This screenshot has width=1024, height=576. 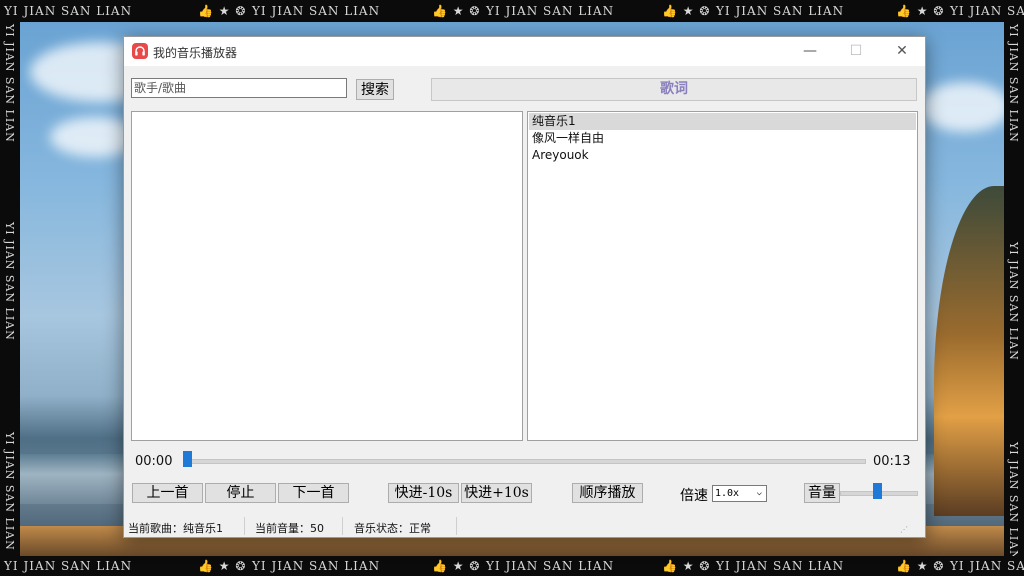 I want to click on volume-button: 音量, so click(x=822, y=493).